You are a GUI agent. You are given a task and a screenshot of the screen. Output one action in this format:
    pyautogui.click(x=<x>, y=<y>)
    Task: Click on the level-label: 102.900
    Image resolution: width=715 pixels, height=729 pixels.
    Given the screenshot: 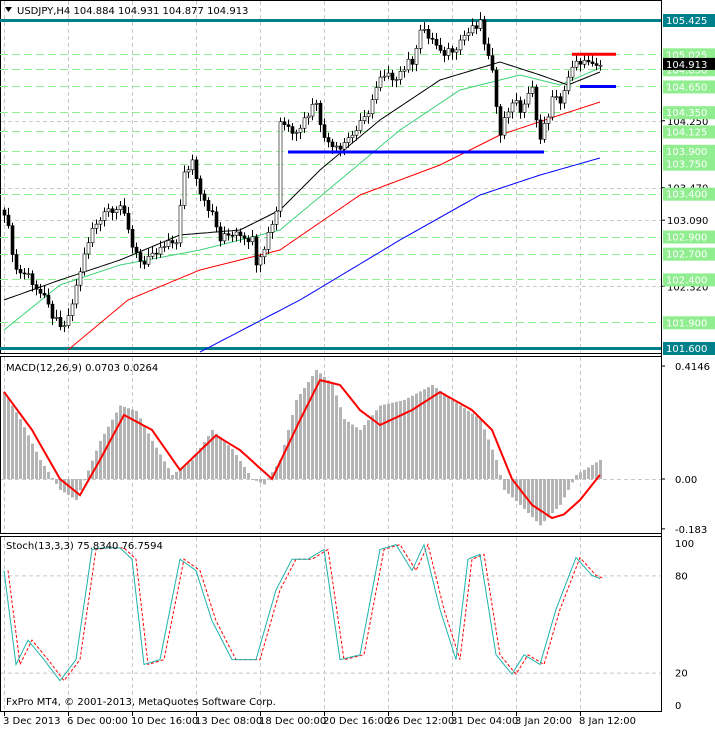 What is the action you would take?
    pyautogui.click(x=686, y=238)
    